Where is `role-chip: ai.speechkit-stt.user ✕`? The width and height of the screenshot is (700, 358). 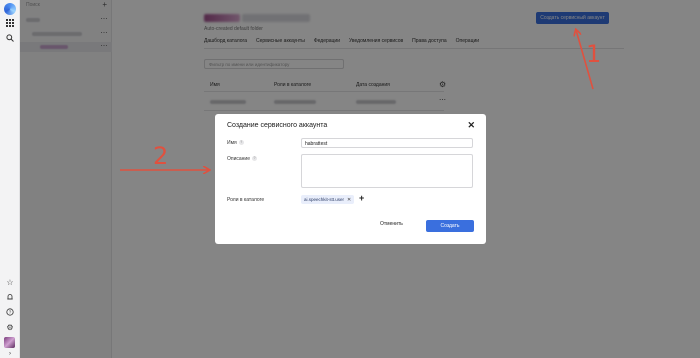 role-chip: ai.speechkit-stt.user ✕ is located at coordinates (328, 199).